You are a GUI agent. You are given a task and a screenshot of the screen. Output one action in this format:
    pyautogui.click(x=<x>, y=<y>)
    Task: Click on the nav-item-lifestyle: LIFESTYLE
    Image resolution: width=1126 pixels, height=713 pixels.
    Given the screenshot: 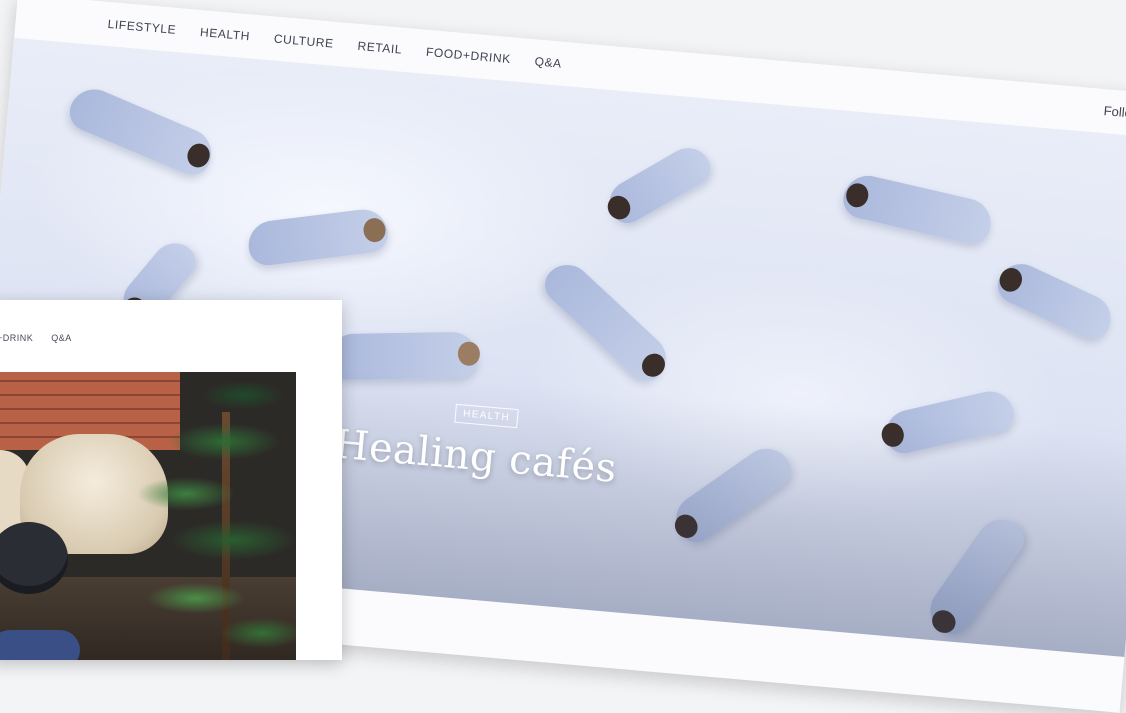 What is the action you would take?
    pyautogui.click(x=142, y=27)
    